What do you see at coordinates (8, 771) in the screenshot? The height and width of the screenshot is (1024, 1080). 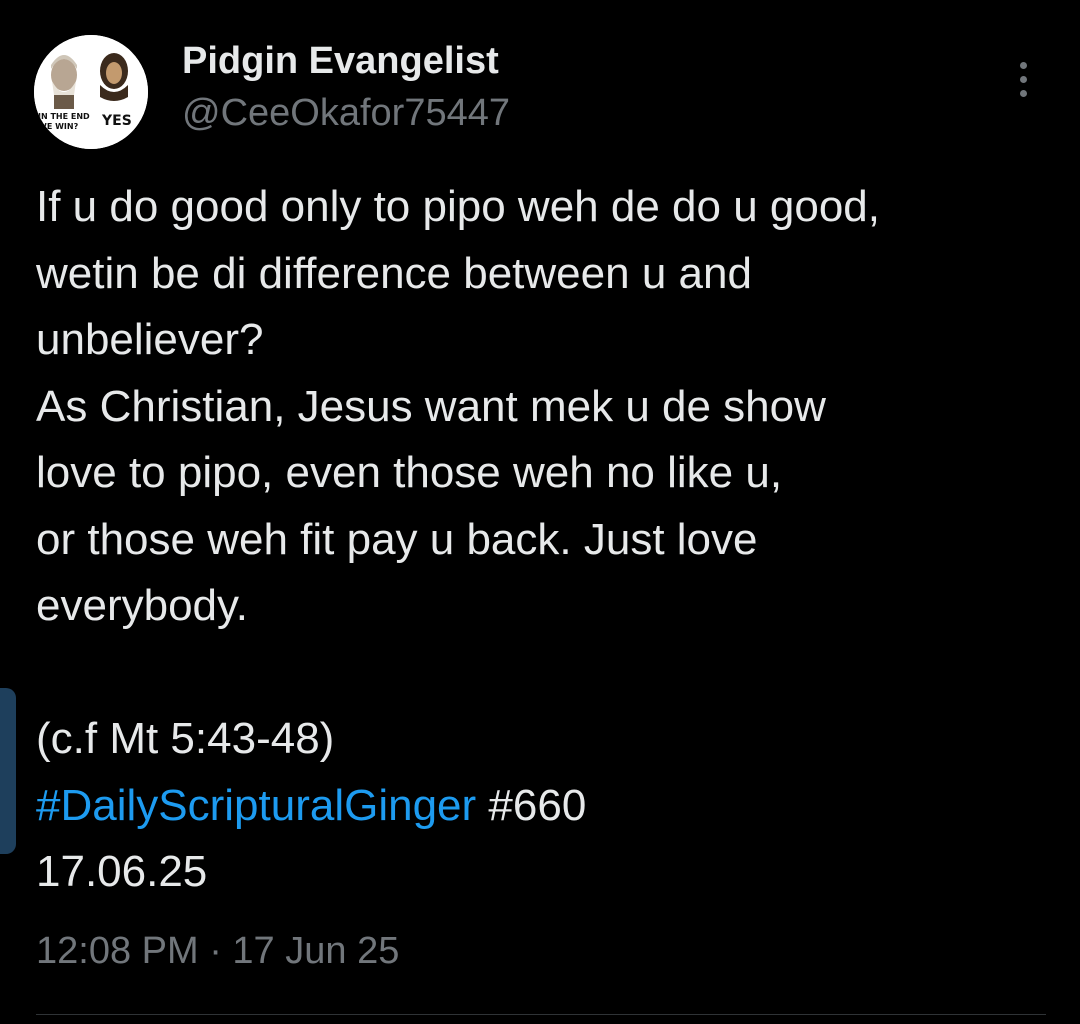 I see `side-scroll-tab` at bounding box center [8, 771].